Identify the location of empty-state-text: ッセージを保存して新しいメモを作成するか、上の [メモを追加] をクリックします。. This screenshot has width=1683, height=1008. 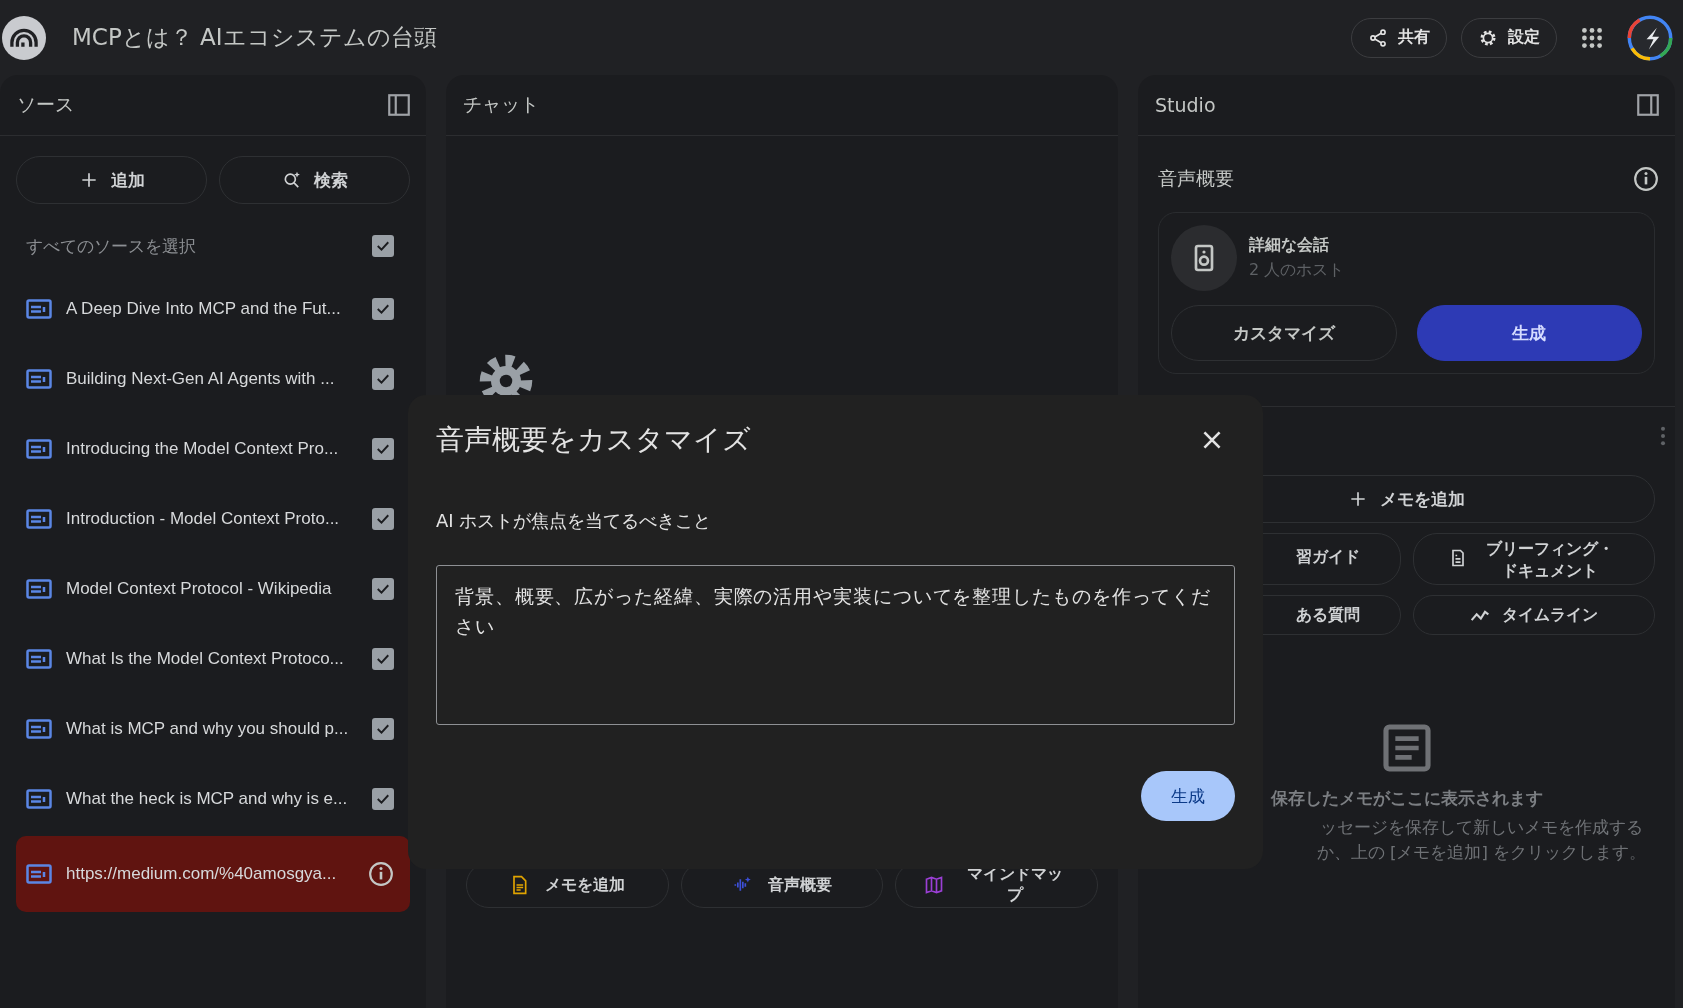
(1481, 840).